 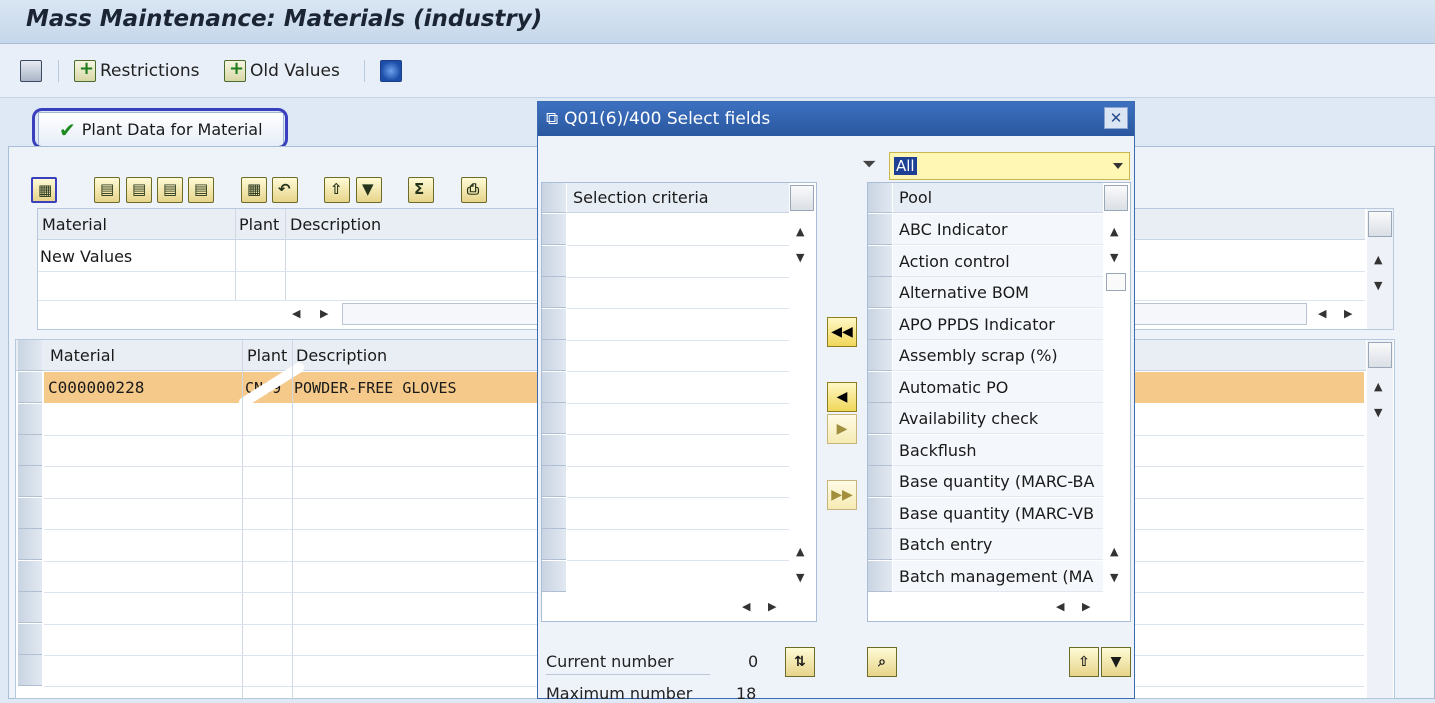 What do you see at coordinates (31, 71) in the screenshot?
I see `display-toggle-button` at bounding box center [31, 71].